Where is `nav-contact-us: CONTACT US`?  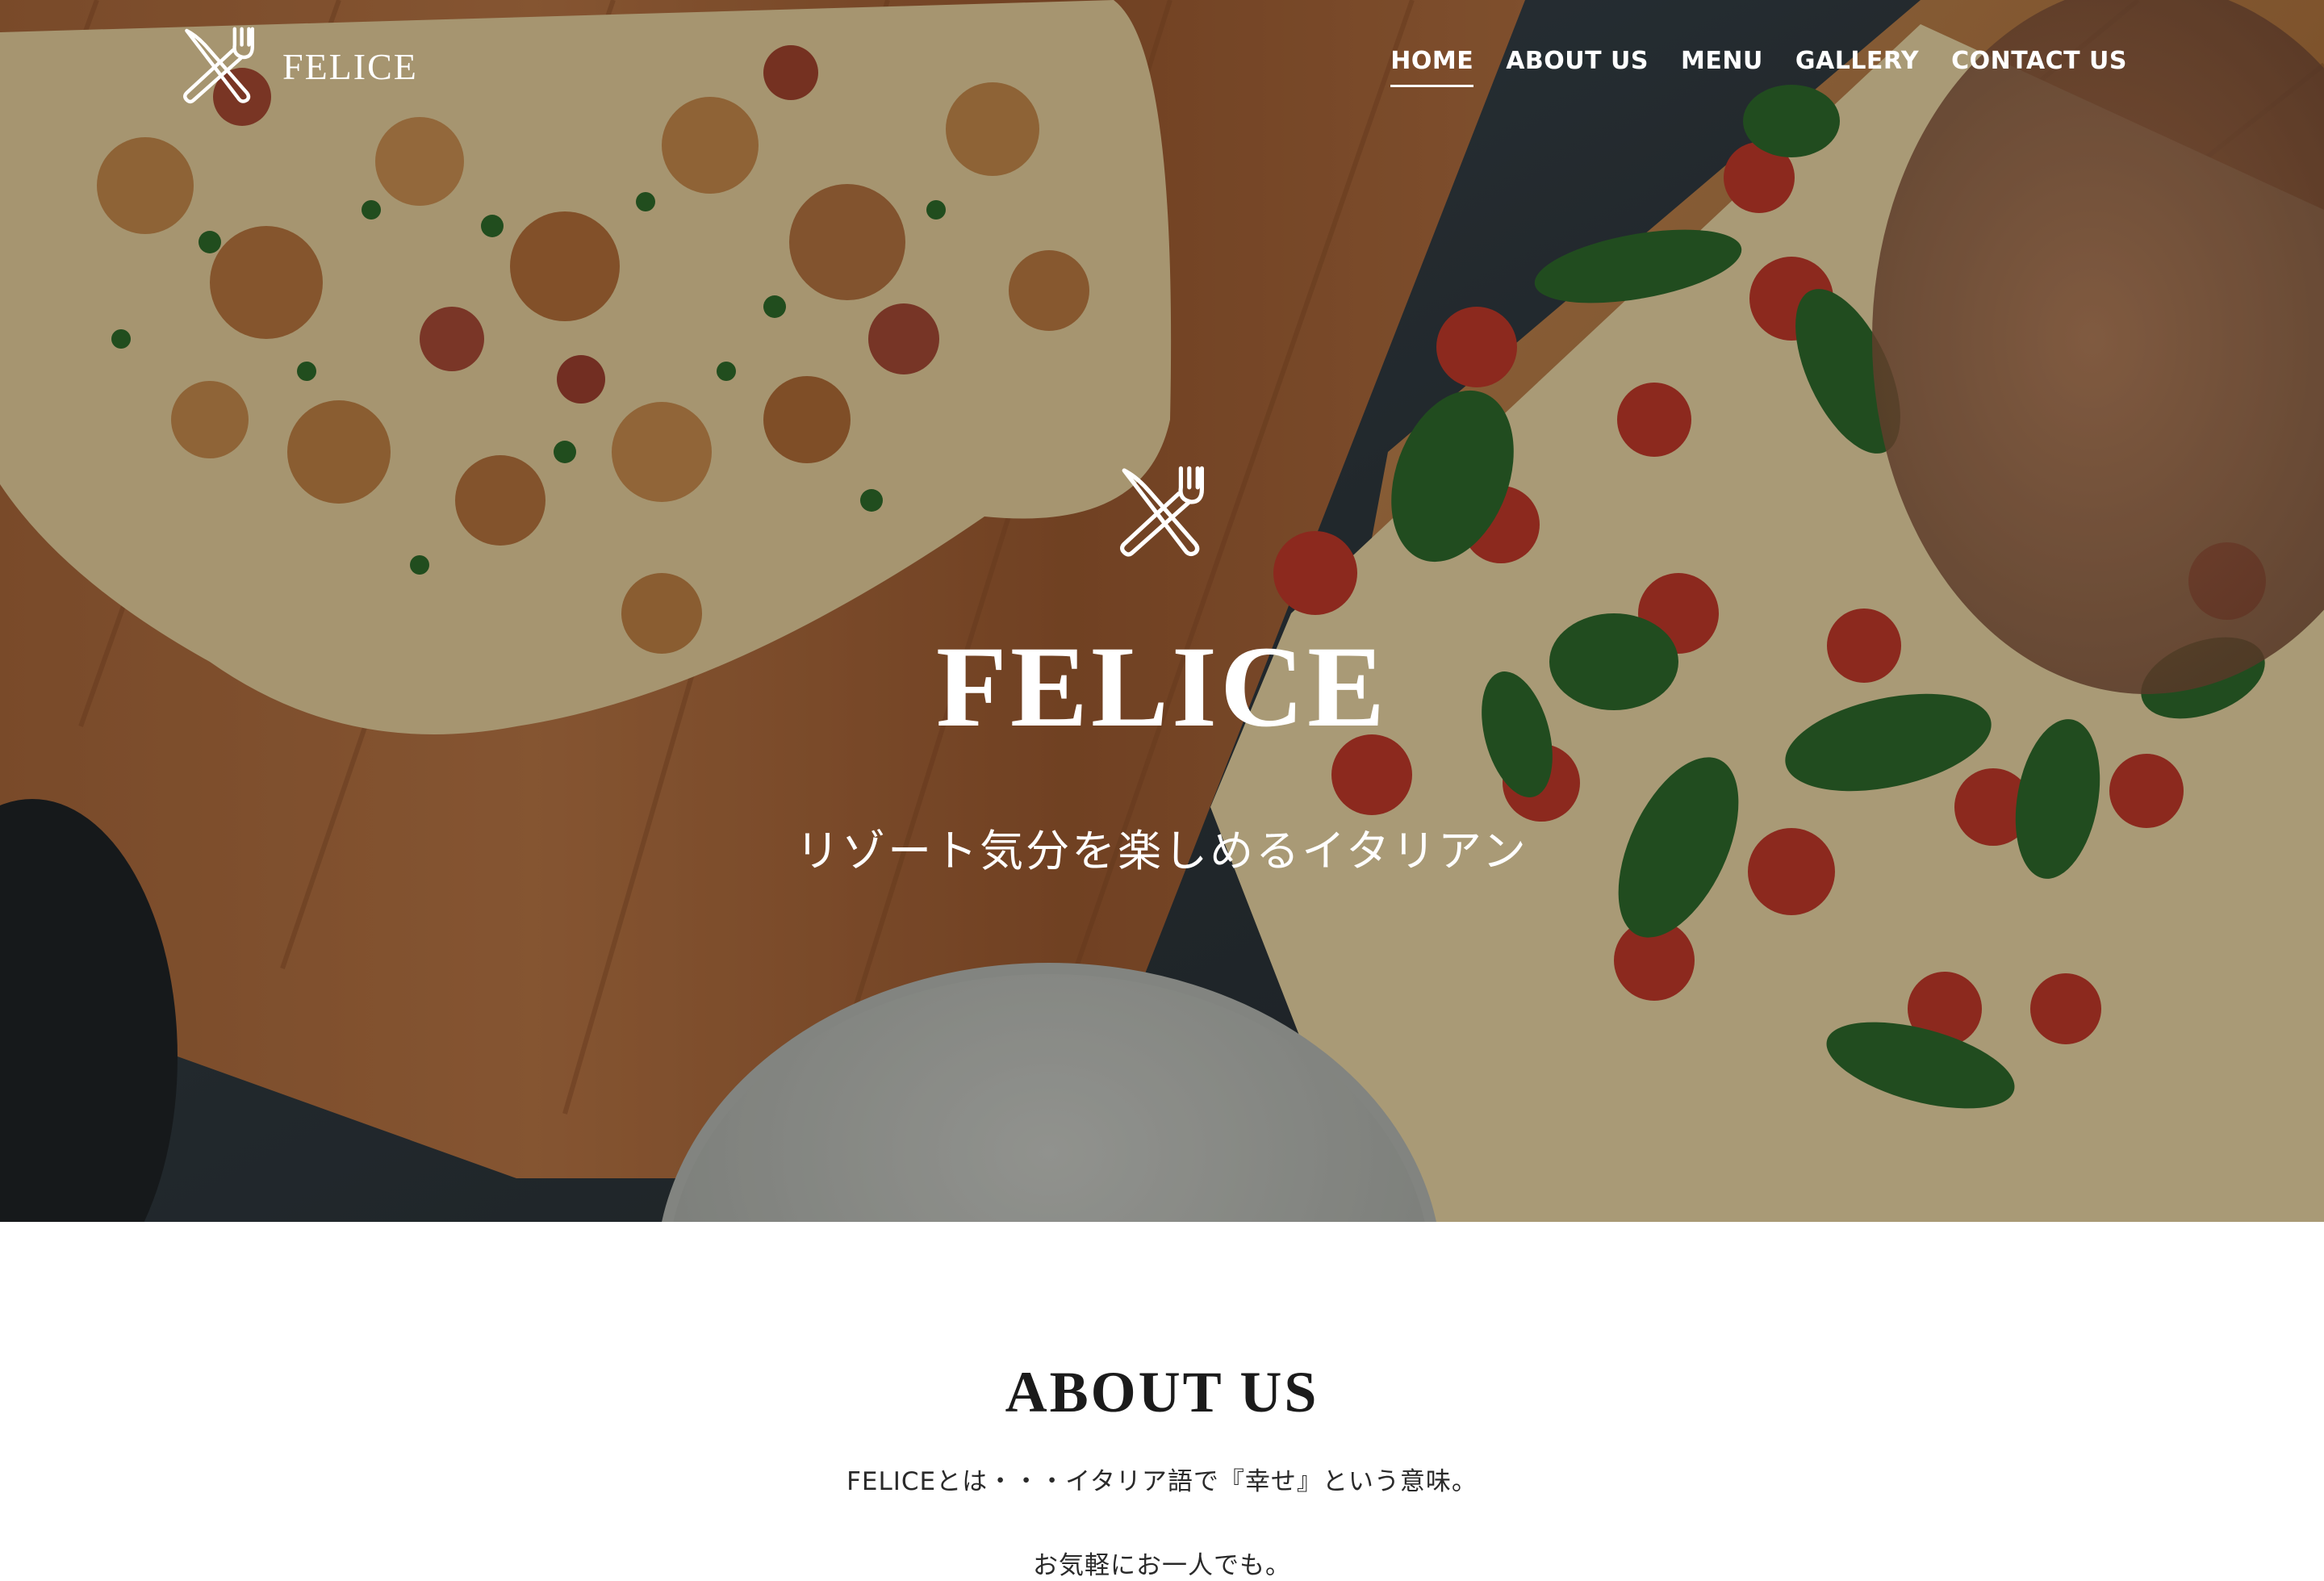 nav-contact-us: CONTACT US is located at coordinates (2039, 67).